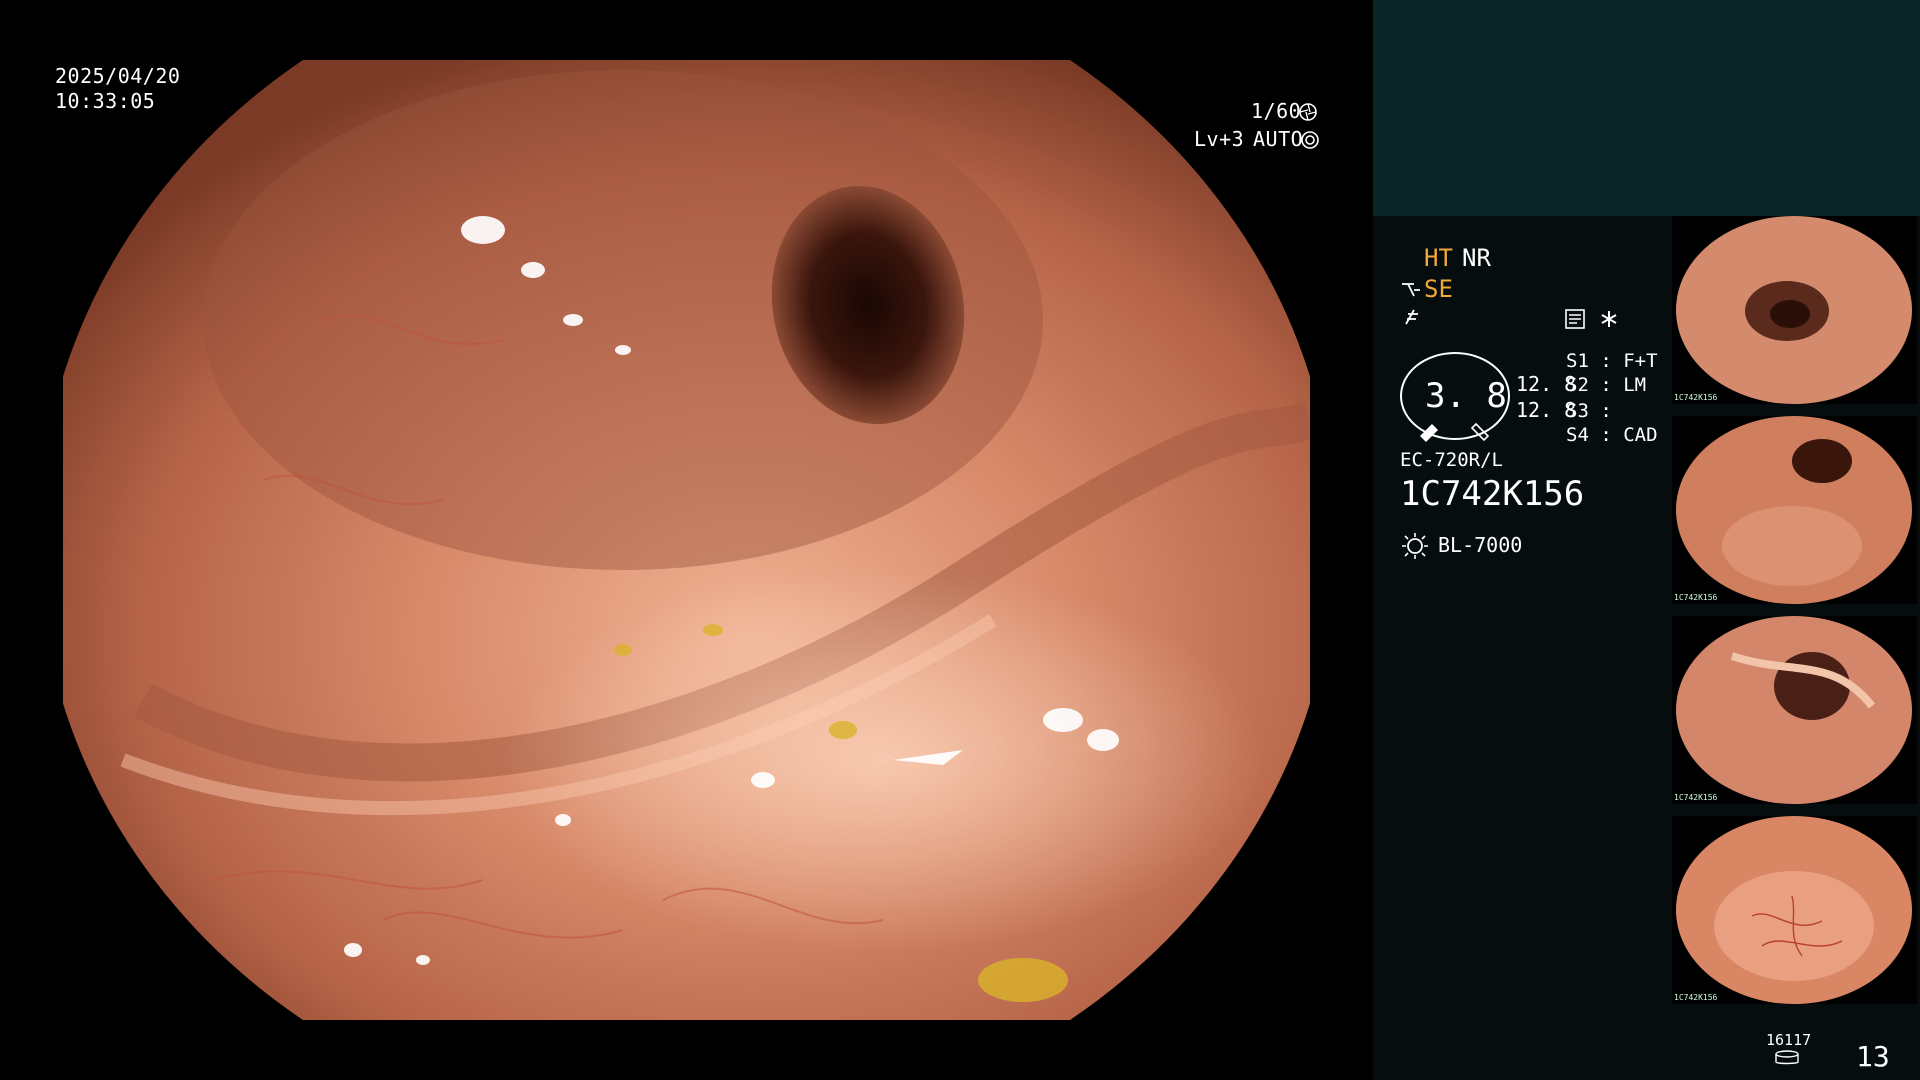 The height and width of the screenshot is (1080, 1920). What do you see at coordinates (1438, 258) in the screenshot?
I see `ht-indicator: HT` at bounding box center [1438, 258].